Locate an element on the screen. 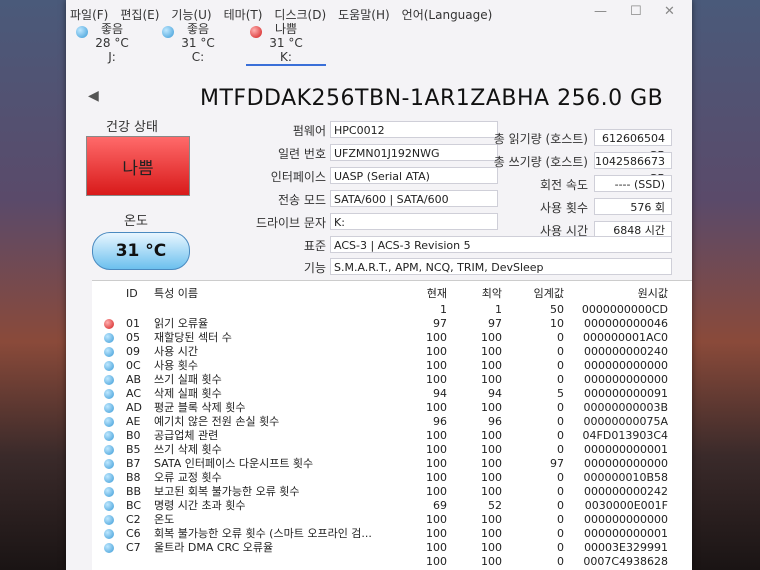  col-current: 현재 is located at coordinates (427, 293).